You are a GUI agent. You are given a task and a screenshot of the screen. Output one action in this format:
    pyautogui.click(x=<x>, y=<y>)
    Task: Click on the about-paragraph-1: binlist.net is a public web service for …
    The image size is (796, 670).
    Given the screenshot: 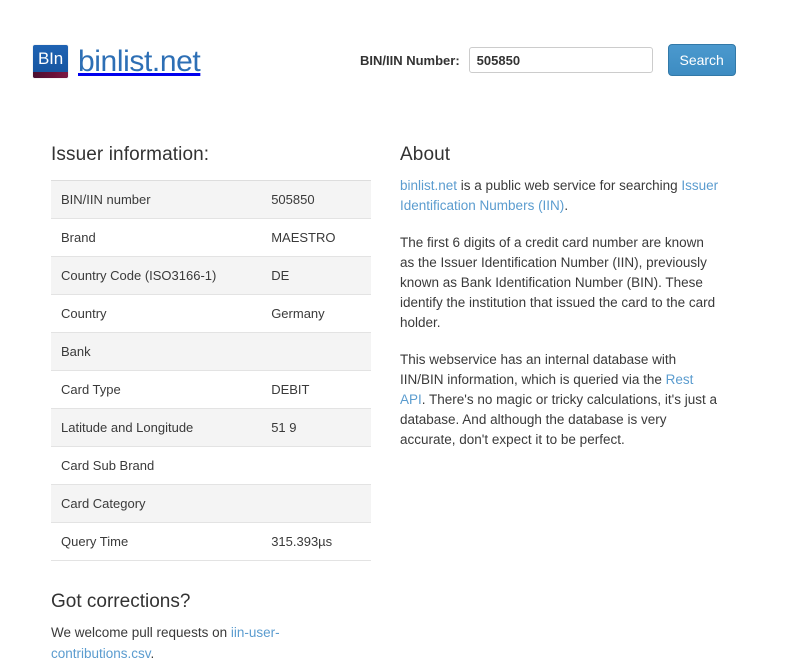 What is the action you would take?
    pyautogui.click(x=560, y=196)
    